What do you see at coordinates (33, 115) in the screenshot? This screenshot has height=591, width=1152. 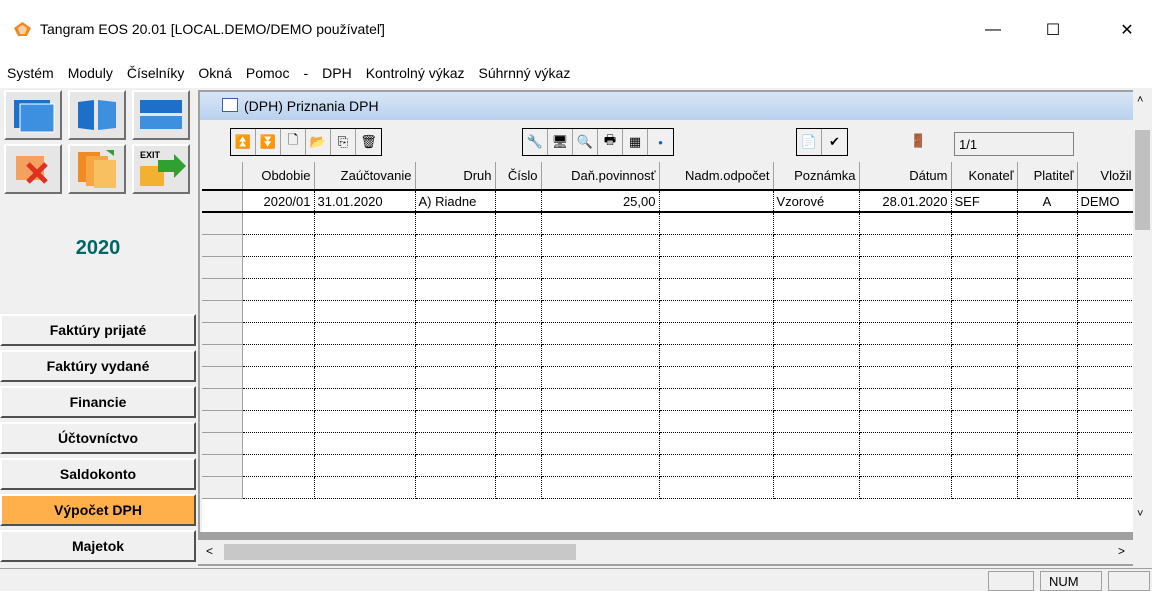 I see `cascade-windows-button` at bounding box center [33, 115].